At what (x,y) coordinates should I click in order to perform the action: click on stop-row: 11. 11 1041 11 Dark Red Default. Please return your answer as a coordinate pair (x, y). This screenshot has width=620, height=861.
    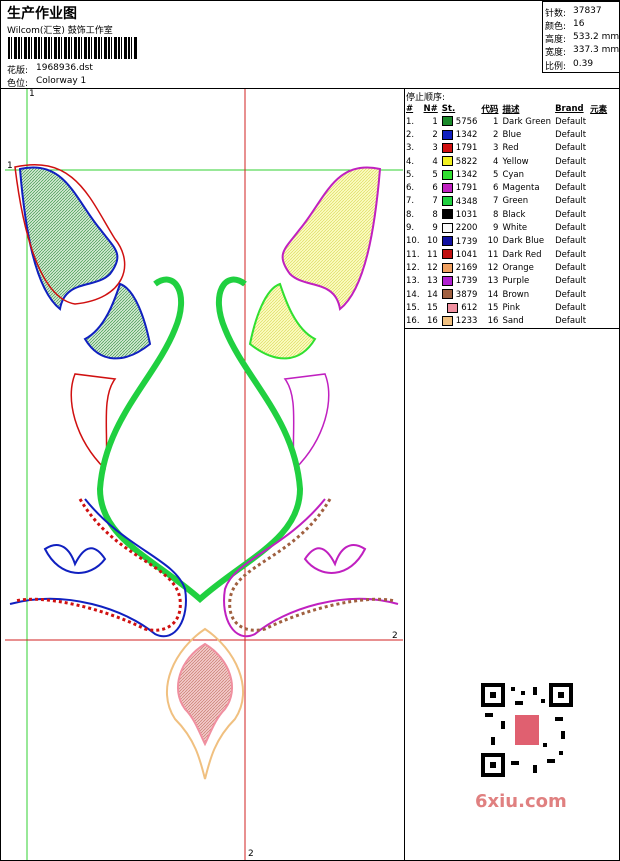
    Looking at the image, I should click on (506, 254).